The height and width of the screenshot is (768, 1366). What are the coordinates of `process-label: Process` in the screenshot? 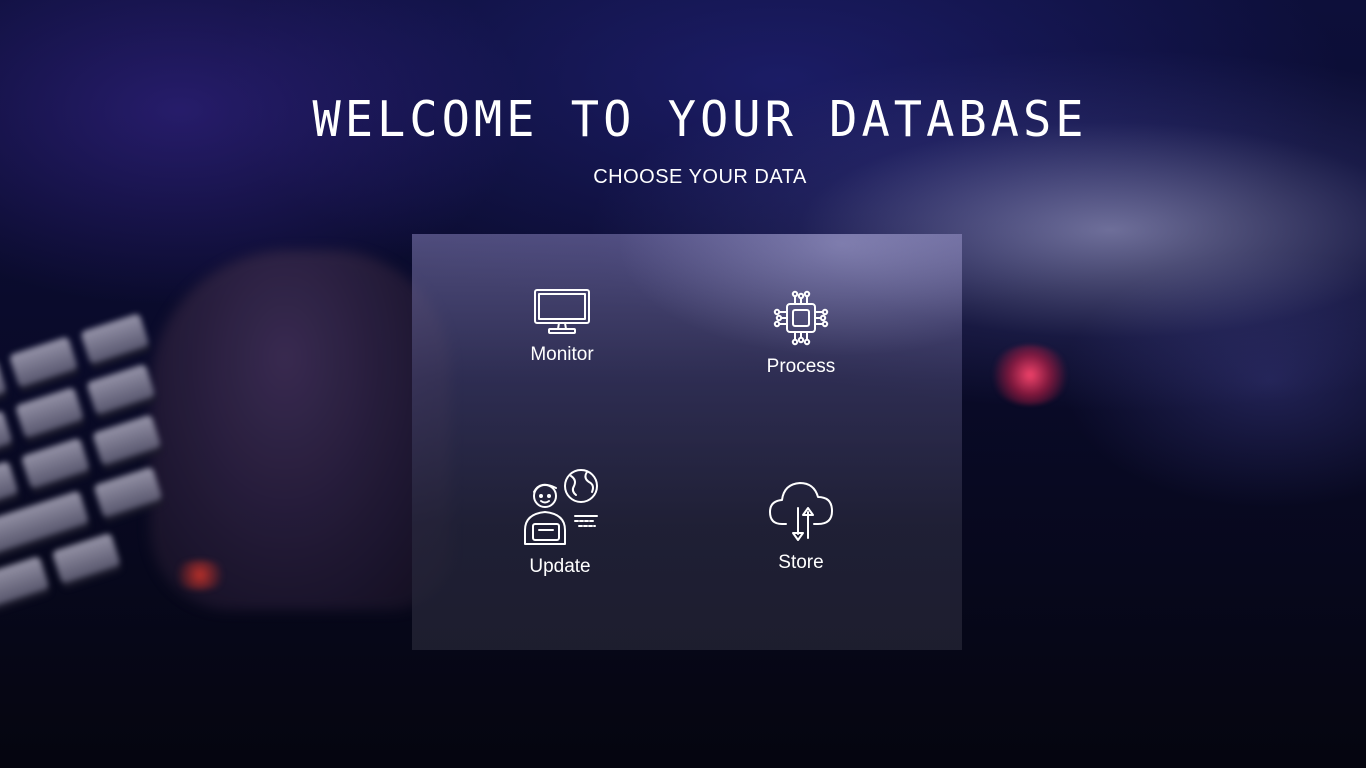 It's located at (801, 366).